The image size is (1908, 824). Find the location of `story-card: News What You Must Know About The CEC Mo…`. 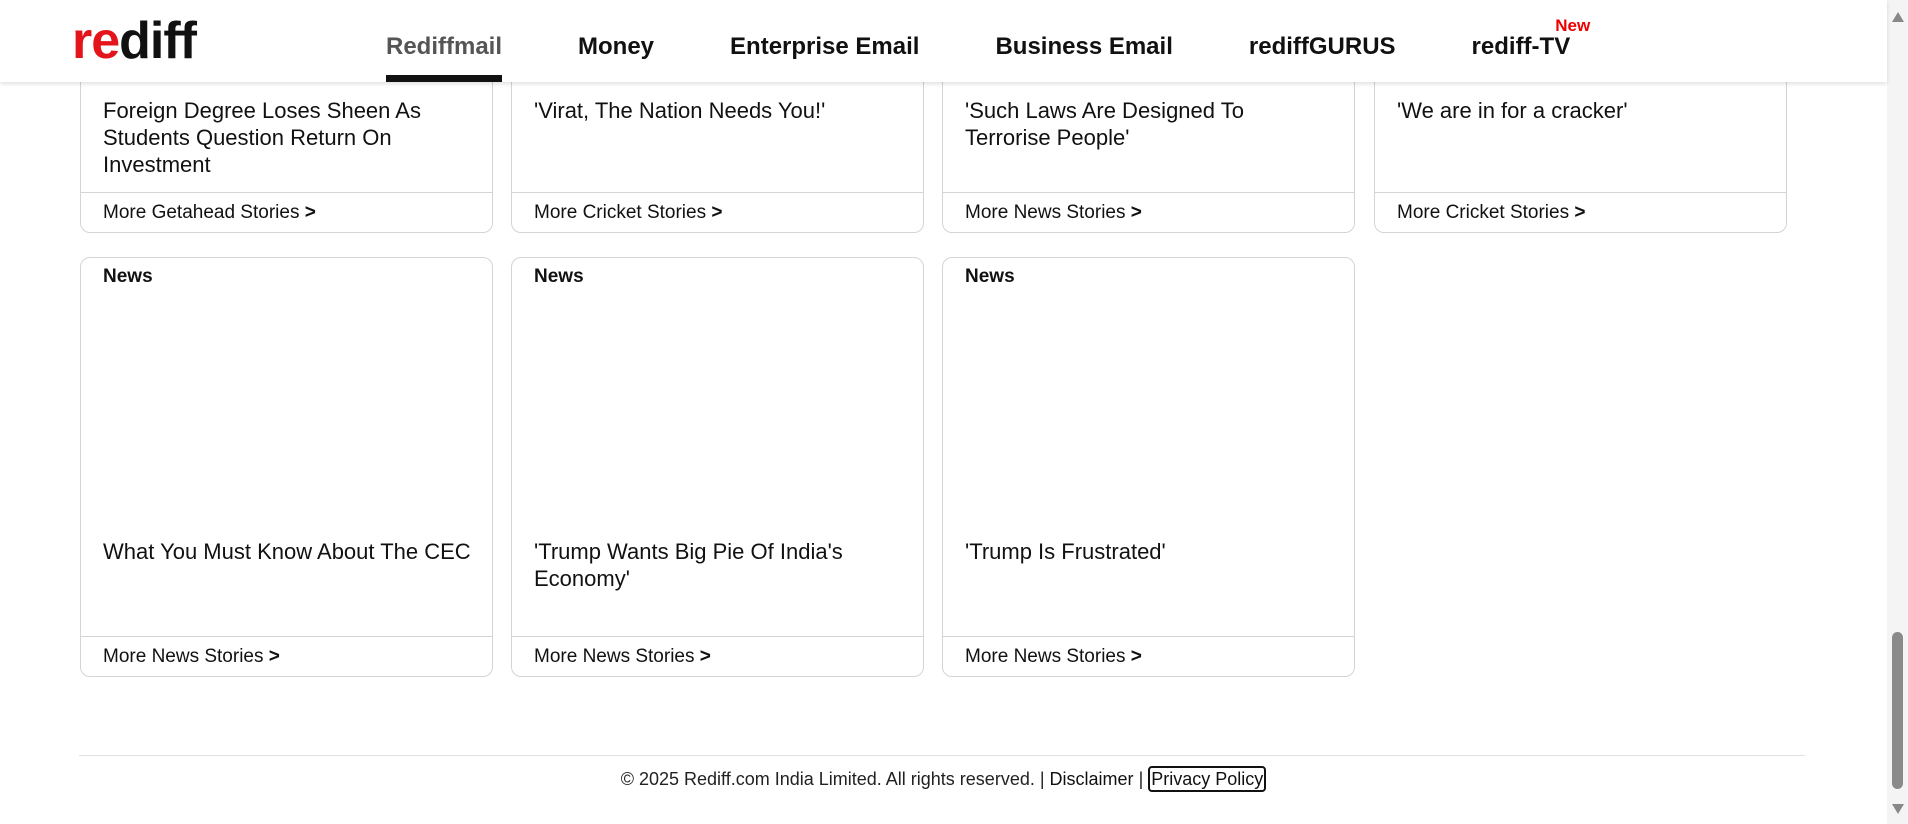

story-card: News What You Must Know About The CEC Mo… is located at coordinates (286, 467).